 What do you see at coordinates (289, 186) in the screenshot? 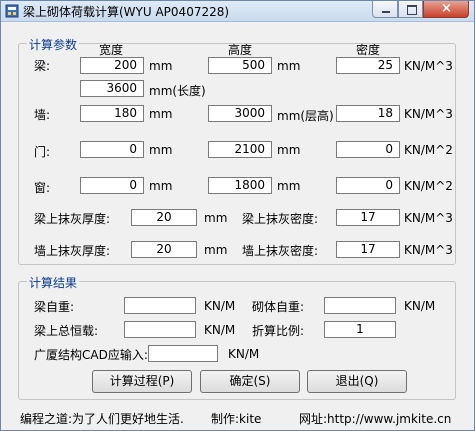
I see `window-height-unit: mm` at bounding box center [289, 186].